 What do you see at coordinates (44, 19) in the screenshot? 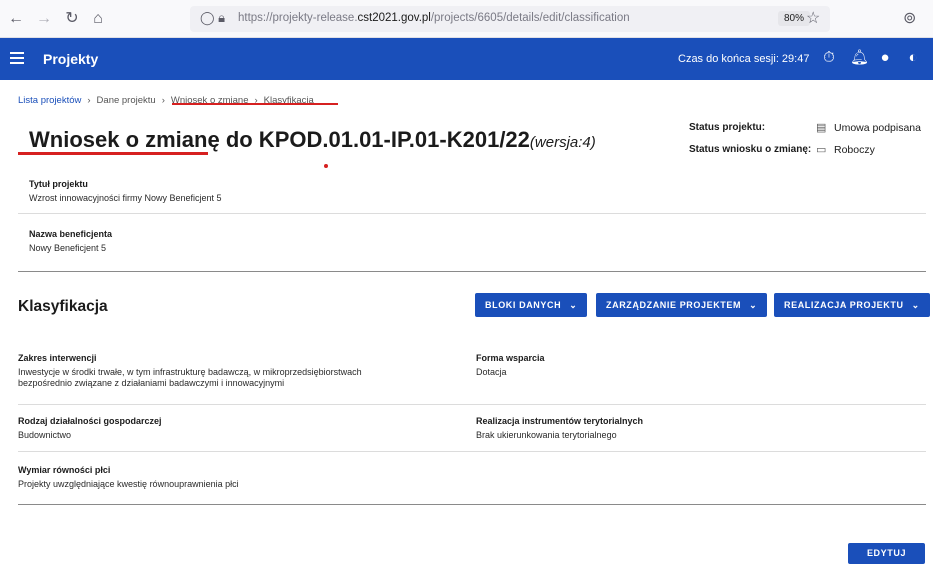
I see `forward-icon: →` at bounding box center [44, 19].